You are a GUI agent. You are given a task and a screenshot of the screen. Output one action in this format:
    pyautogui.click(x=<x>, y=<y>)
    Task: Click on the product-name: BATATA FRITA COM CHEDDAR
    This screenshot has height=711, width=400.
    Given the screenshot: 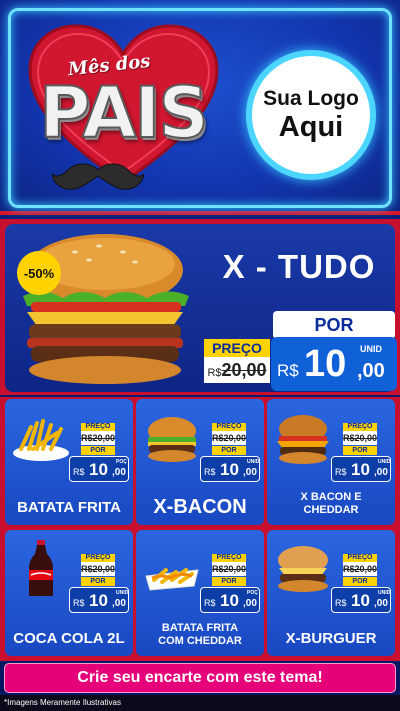 What is the action you would take?
    pyautogui.click(x=200, y=634)
    